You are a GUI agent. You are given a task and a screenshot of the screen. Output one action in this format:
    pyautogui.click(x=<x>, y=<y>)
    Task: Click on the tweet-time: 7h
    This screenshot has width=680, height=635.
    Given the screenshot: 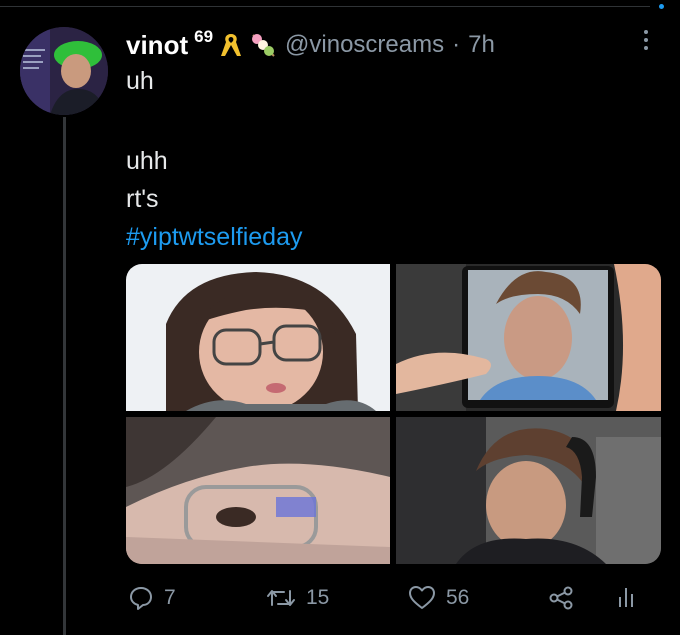 What is the action you would take?
    pyautogui.click(x=481, y=45)
    